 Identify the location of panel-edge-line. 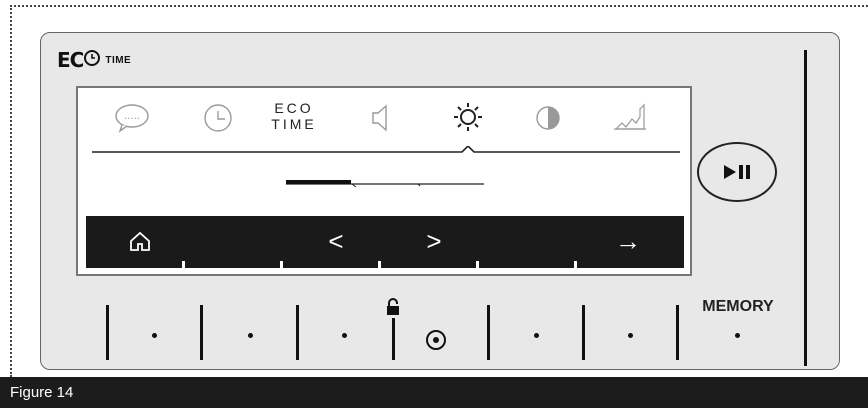
(805, 208).